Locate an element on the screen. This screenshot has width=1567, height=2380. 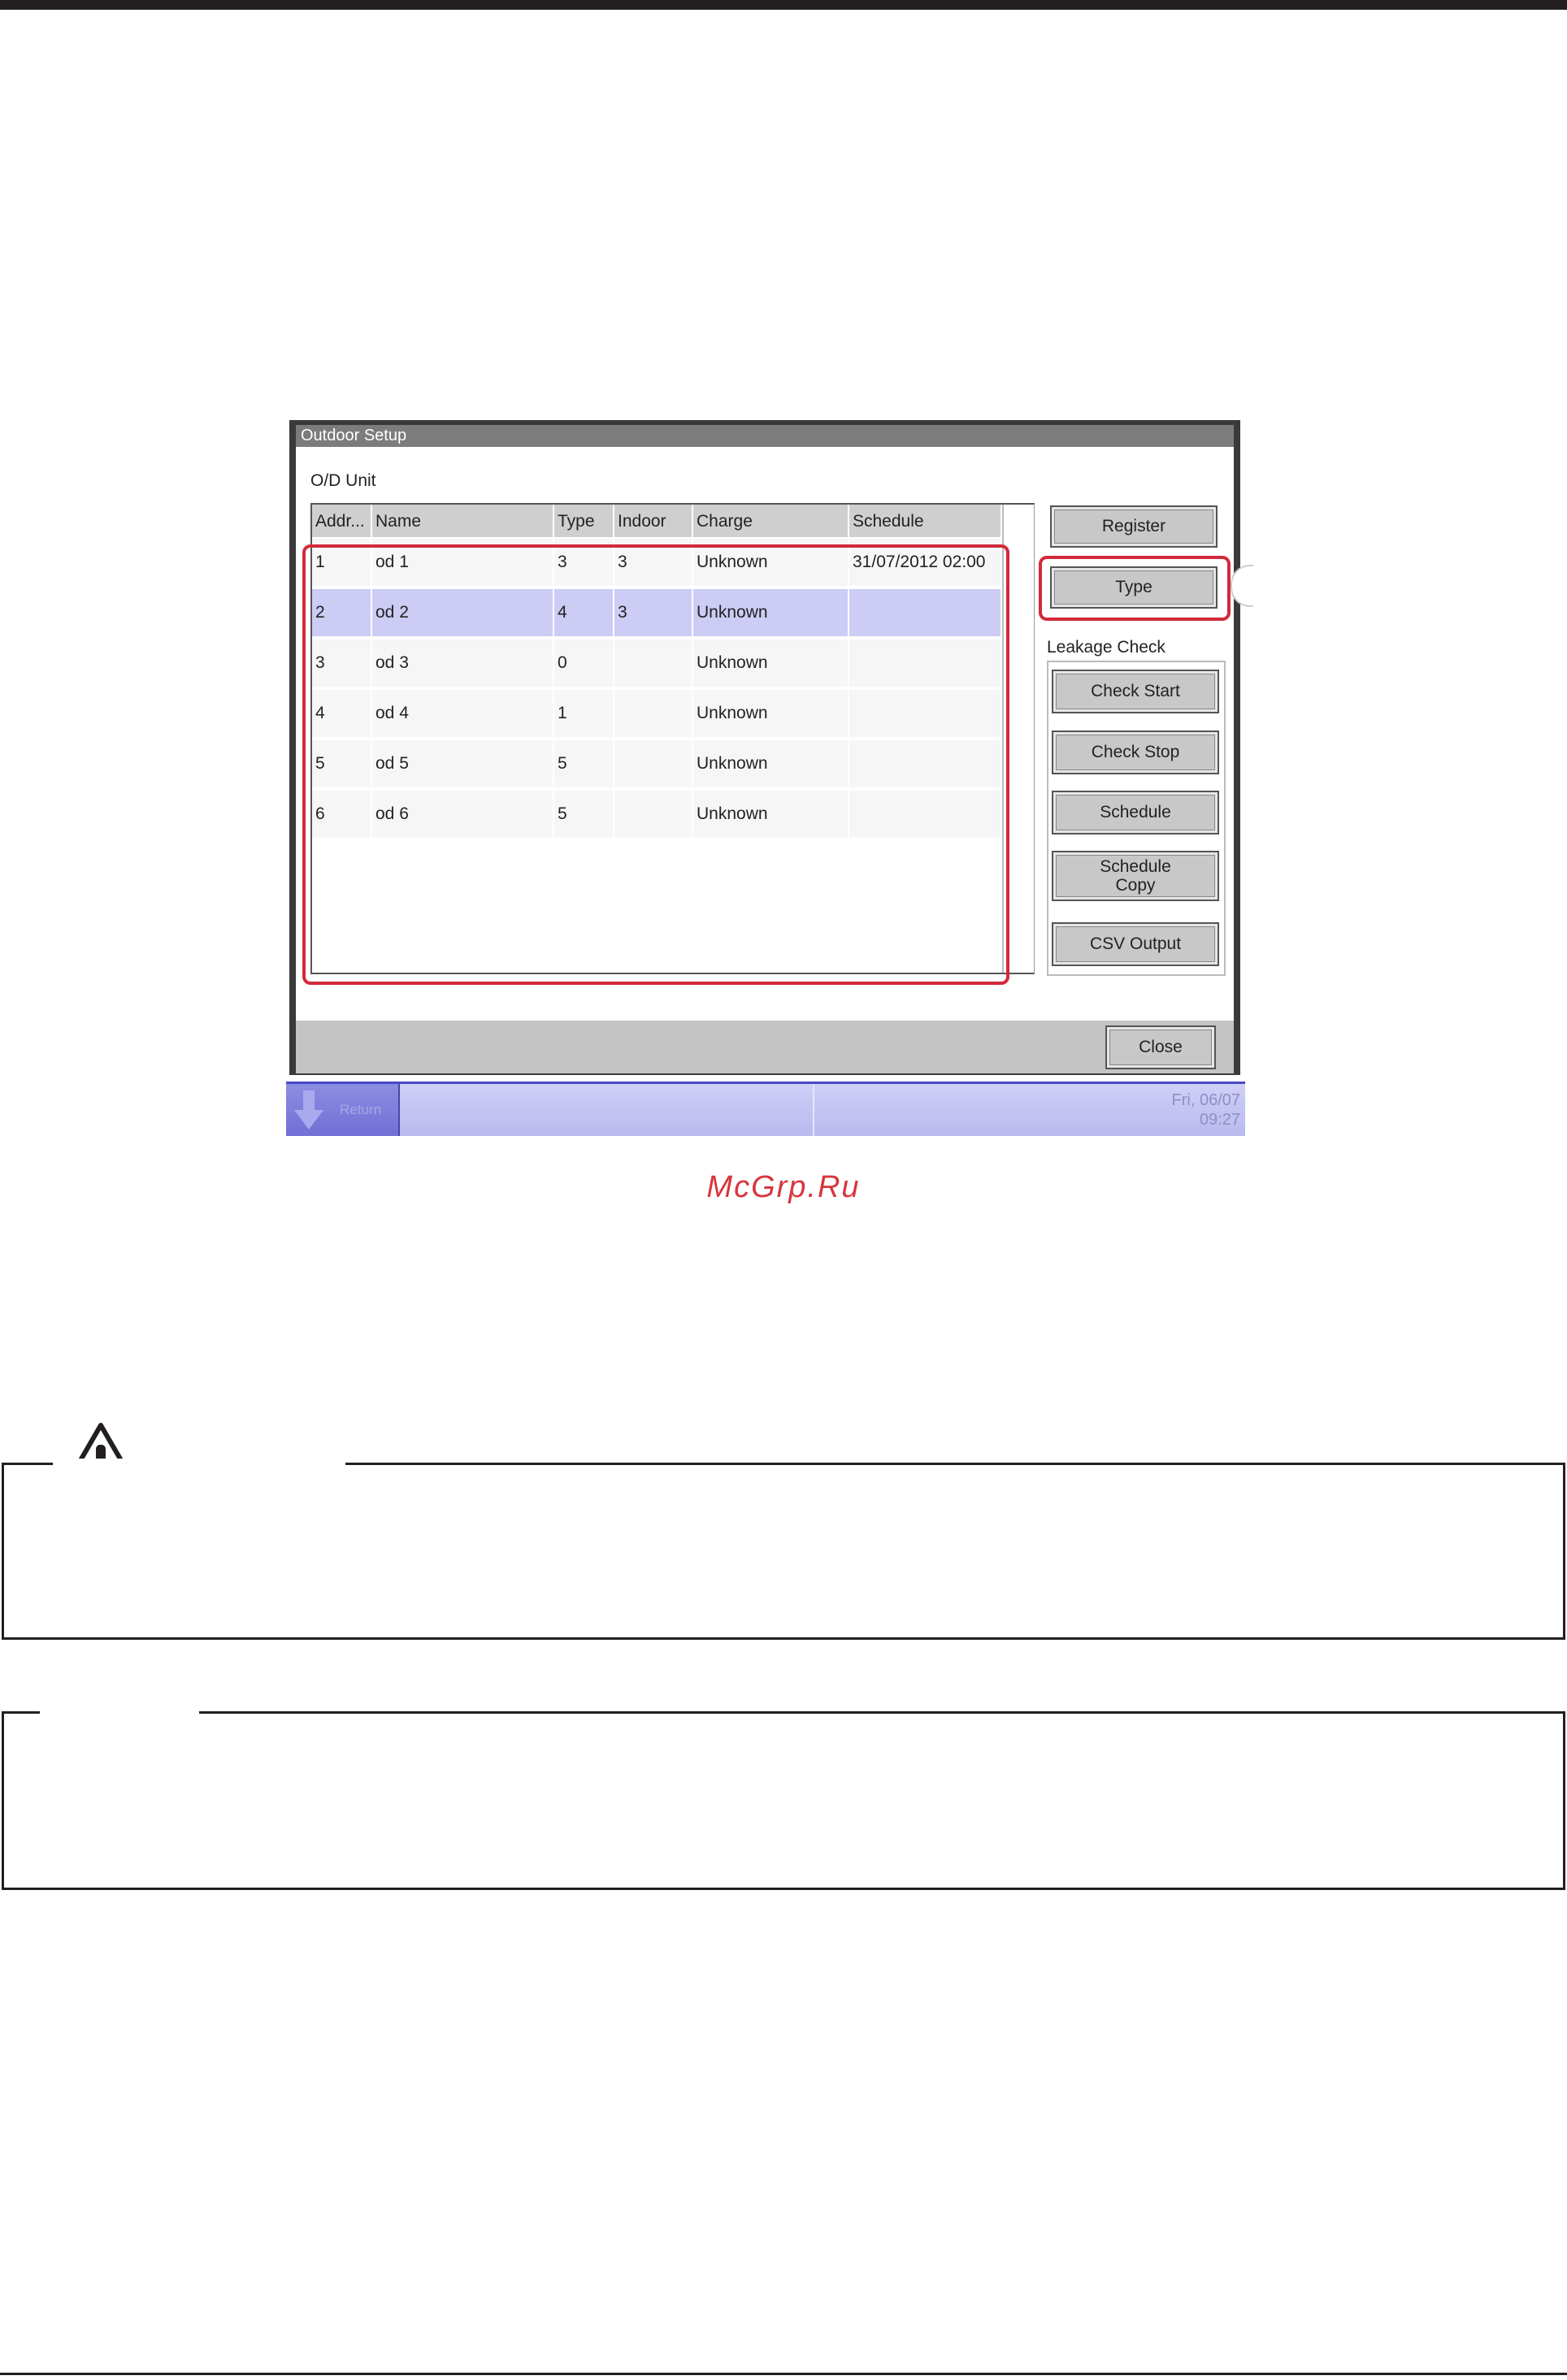
note-box is located at coordinates (783, 1798).